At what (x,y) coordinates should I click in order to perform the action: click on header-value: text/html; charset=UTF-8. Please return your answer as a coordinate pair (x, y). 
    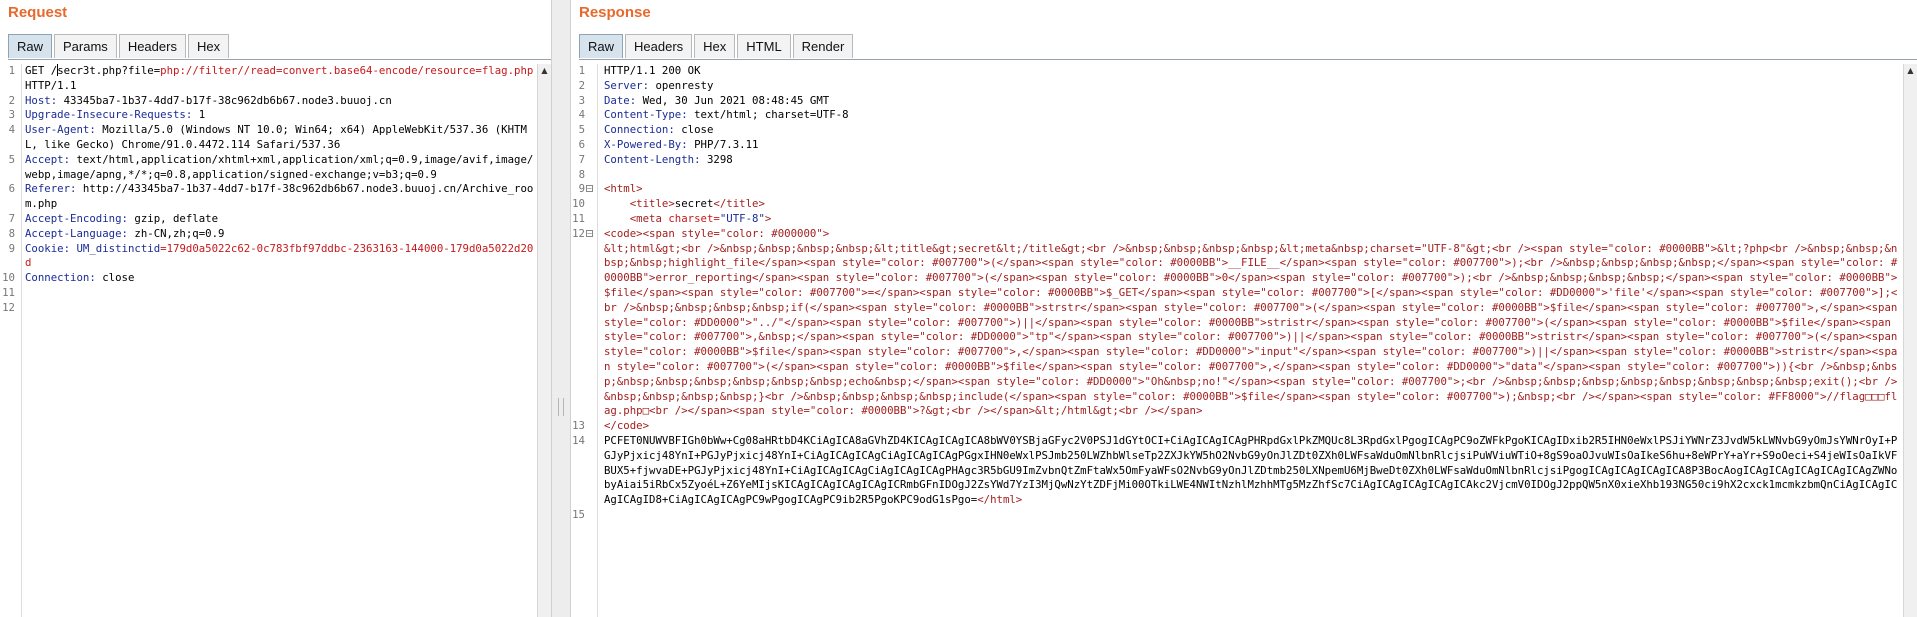
    Looking at the image, I should click on (768, 115).